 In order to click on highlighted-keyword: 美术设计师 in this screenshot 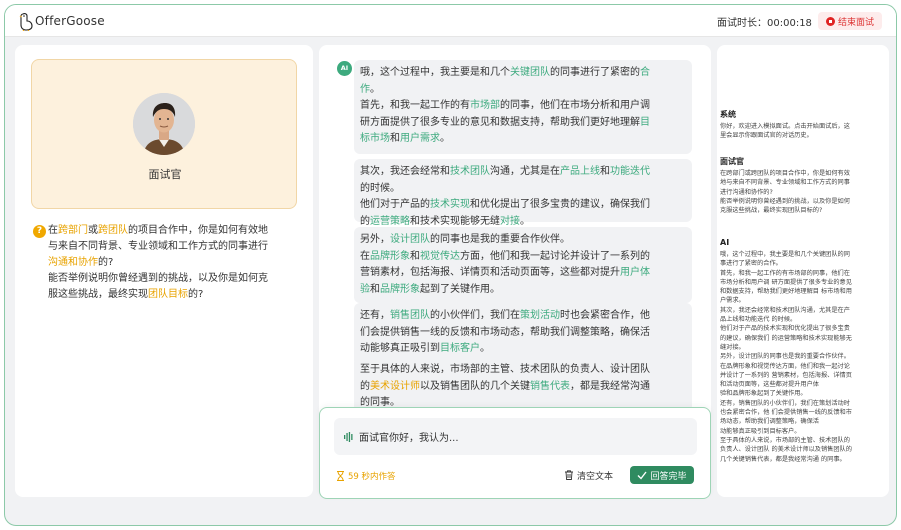, I will do `click(395, 386)`.